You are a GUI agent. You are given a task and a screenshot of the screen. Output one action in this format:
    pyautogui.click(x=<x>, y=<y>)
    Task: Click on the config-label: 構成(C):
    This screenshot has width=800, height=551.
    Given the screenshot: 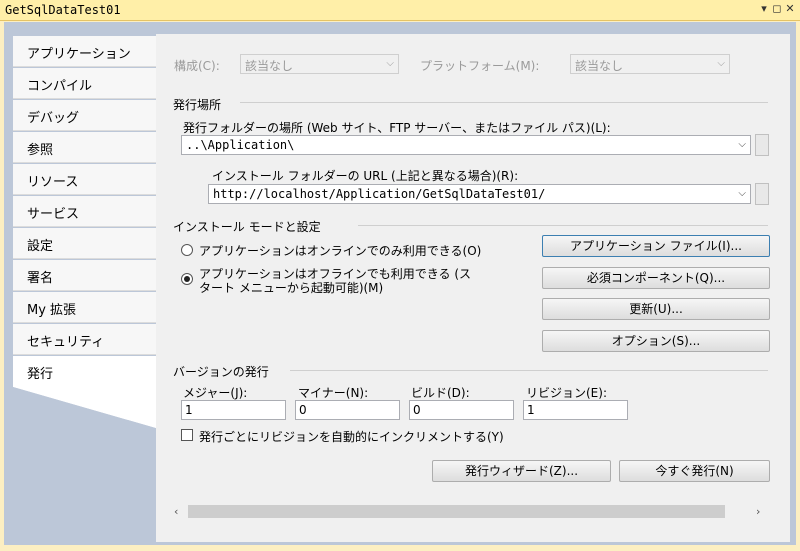 What is the action you would take?
    pyautogui.click(x=197, y=66)
    